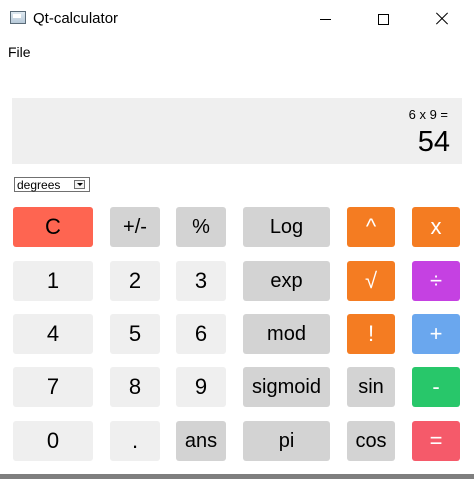 The image size is (474, 479). Describe the element at coordinates (135, 387) in the screenshot. I see `digit-8-button: 8` at that location.